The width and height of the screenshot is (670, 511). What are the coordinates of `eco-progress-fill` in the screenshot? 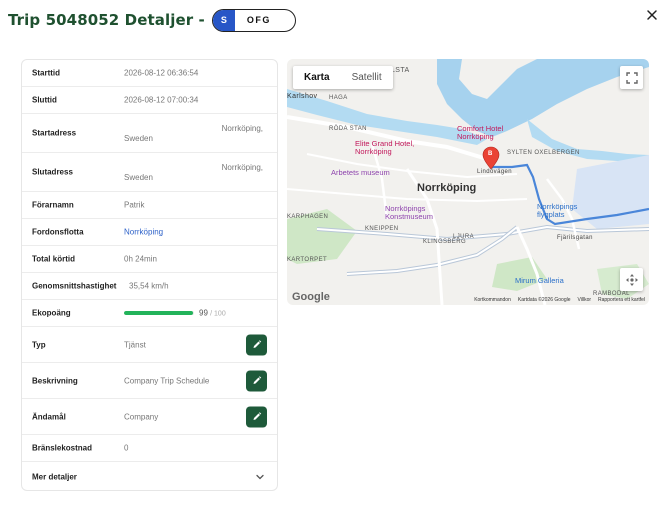 It's located at (159, 313).